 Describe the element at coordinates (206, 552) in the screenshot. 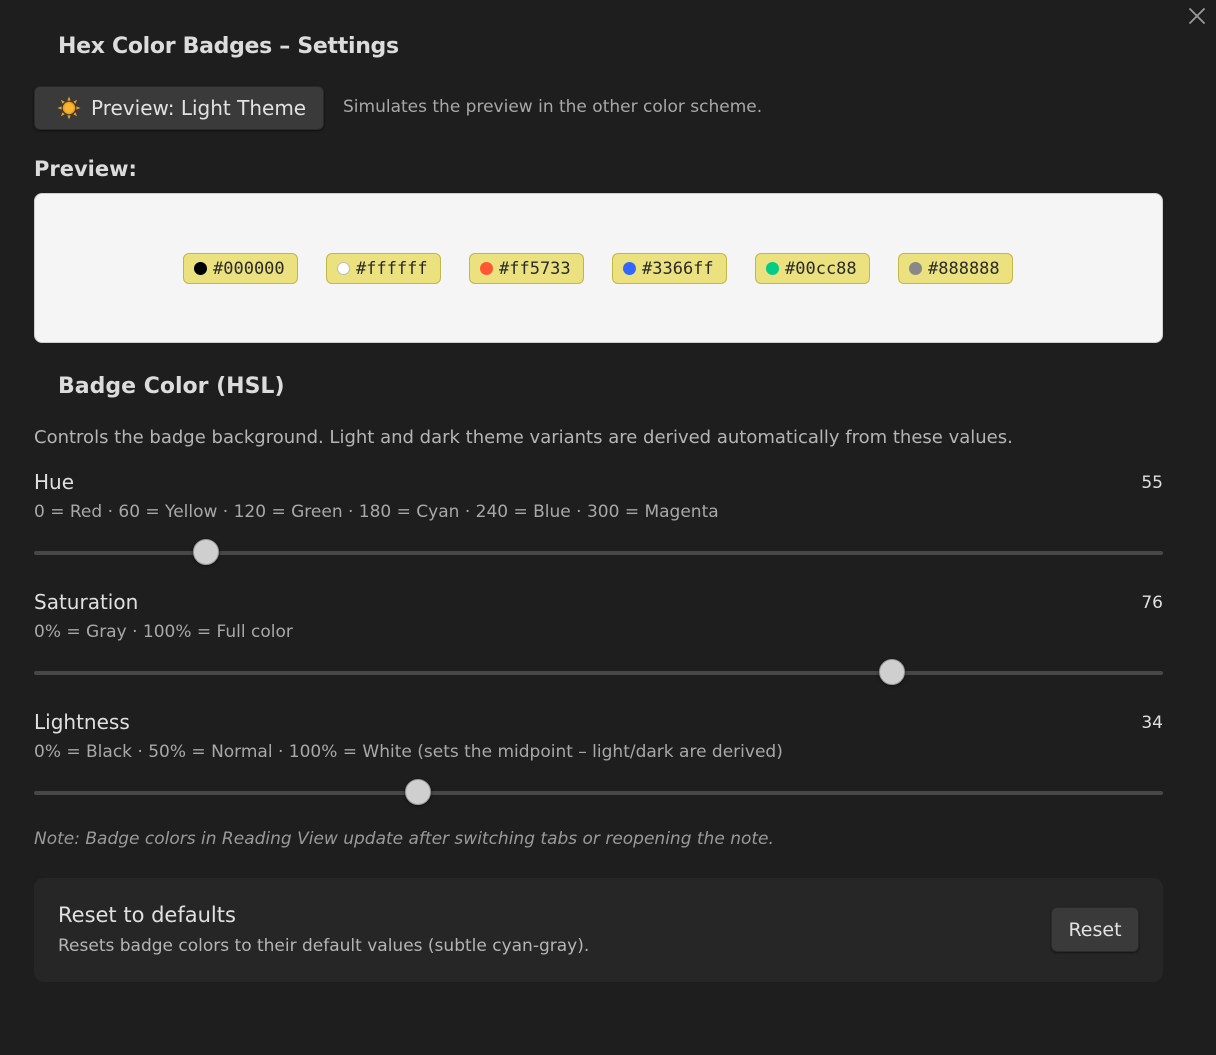

I see `hue-slider-thumb` at that location.